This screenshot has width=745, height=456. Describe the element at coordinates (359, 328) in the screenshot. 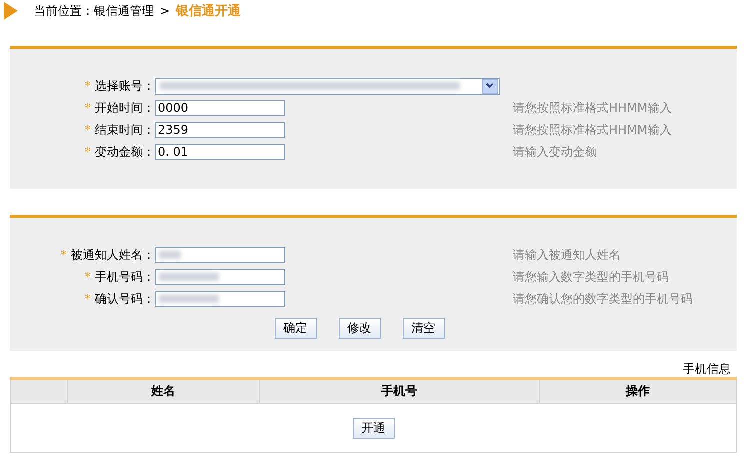

I see `form-button: 修改` at that location.